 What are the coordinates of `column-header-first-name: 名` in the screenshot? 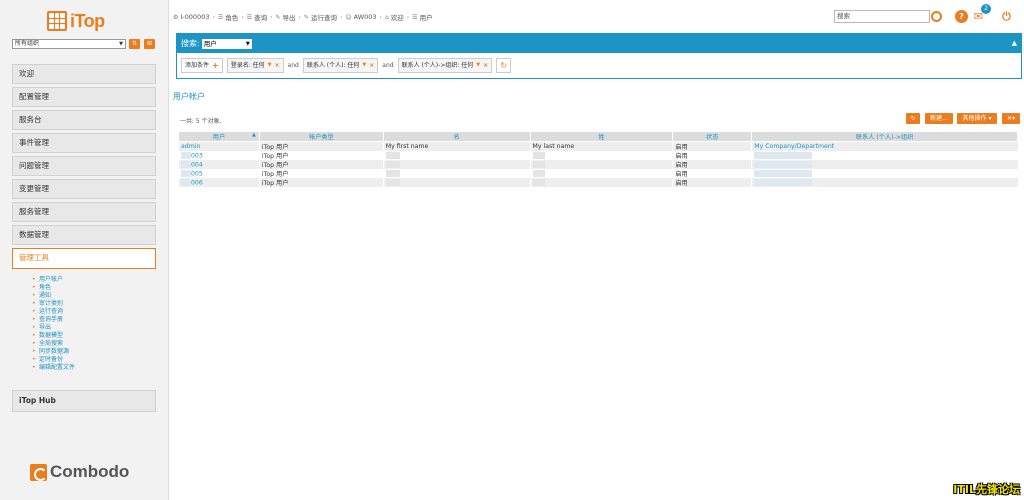 It's located at (456, 136).